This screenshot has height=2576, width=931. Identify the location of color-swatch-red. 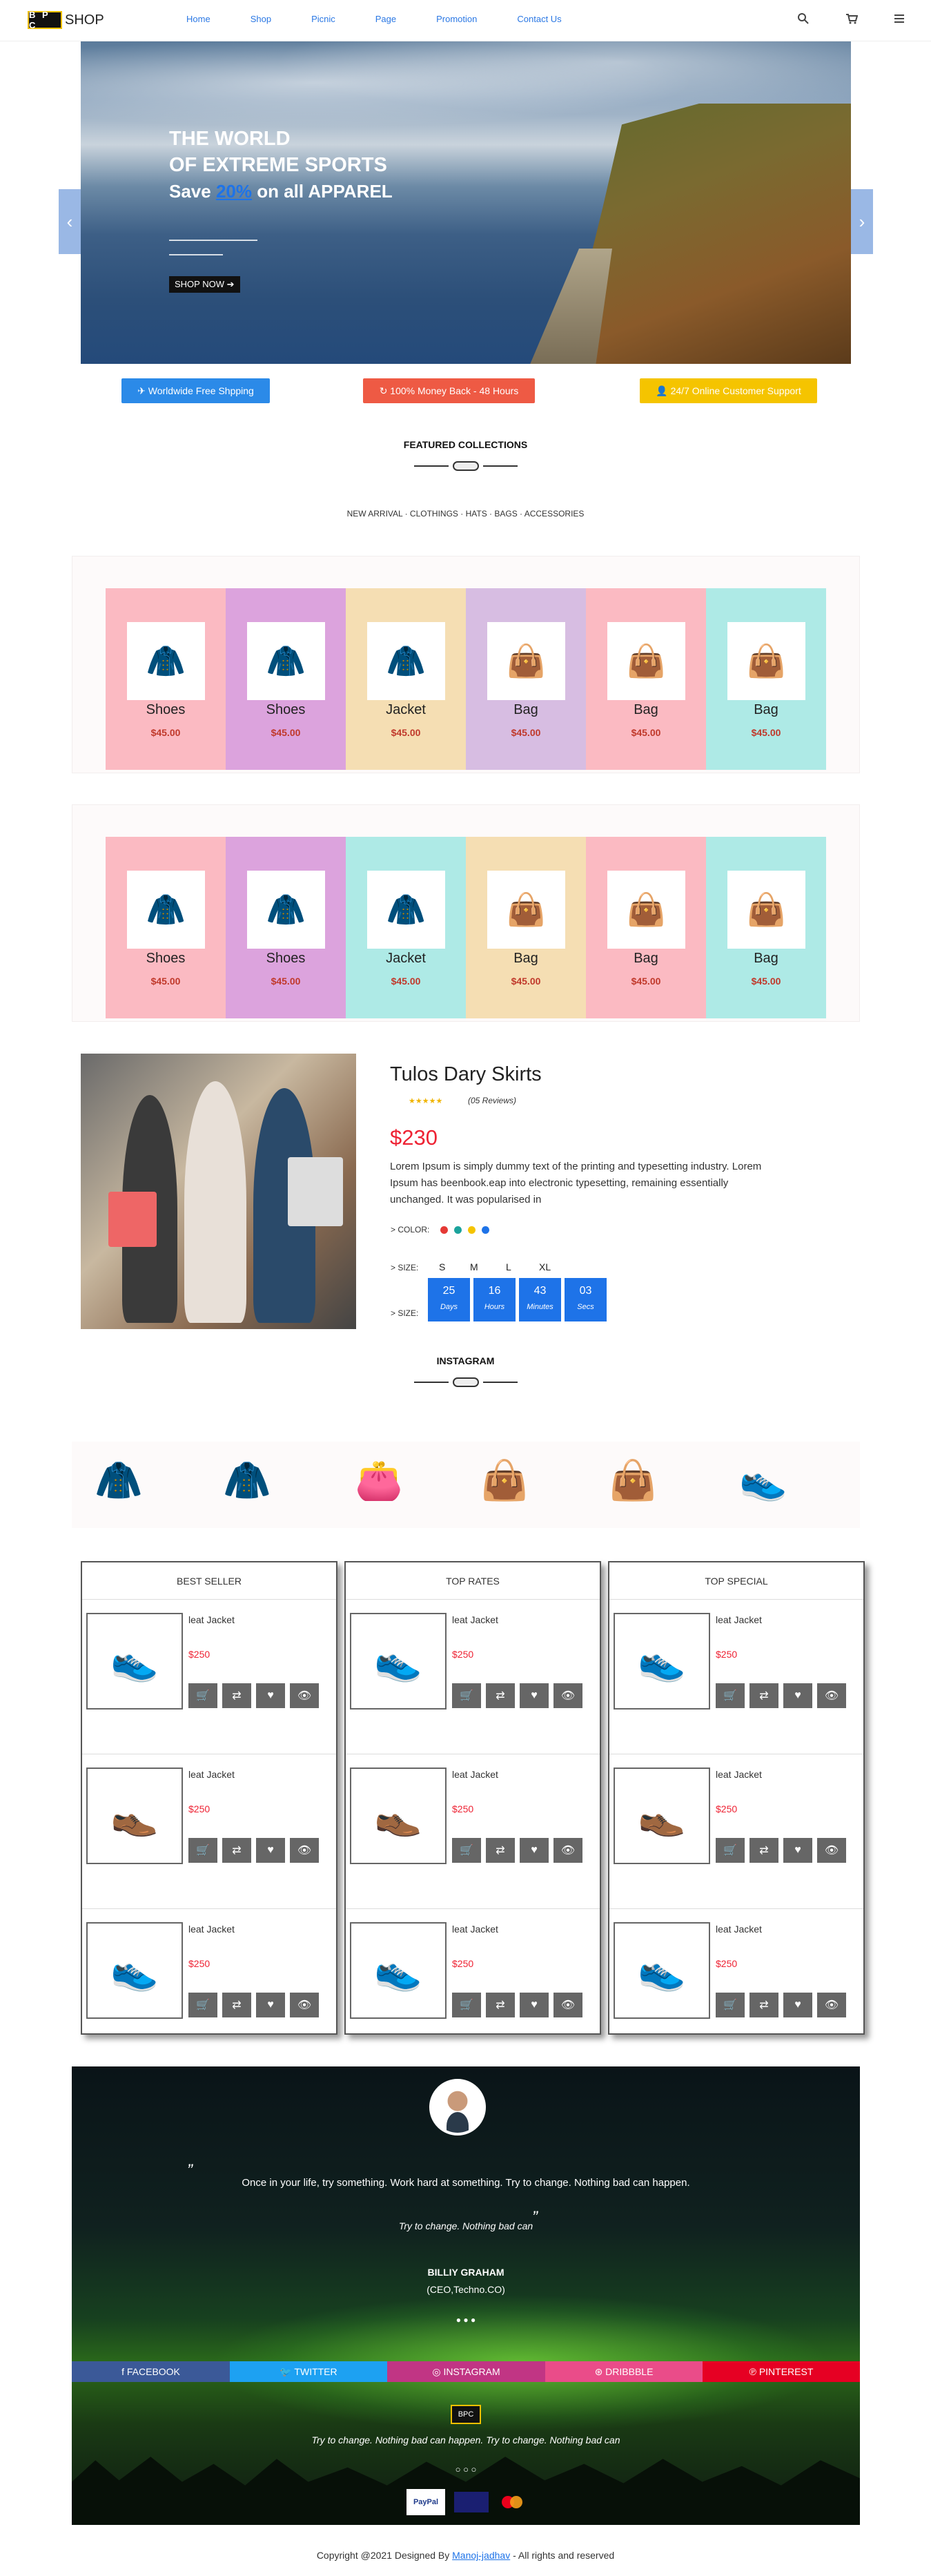
(444, 1230).